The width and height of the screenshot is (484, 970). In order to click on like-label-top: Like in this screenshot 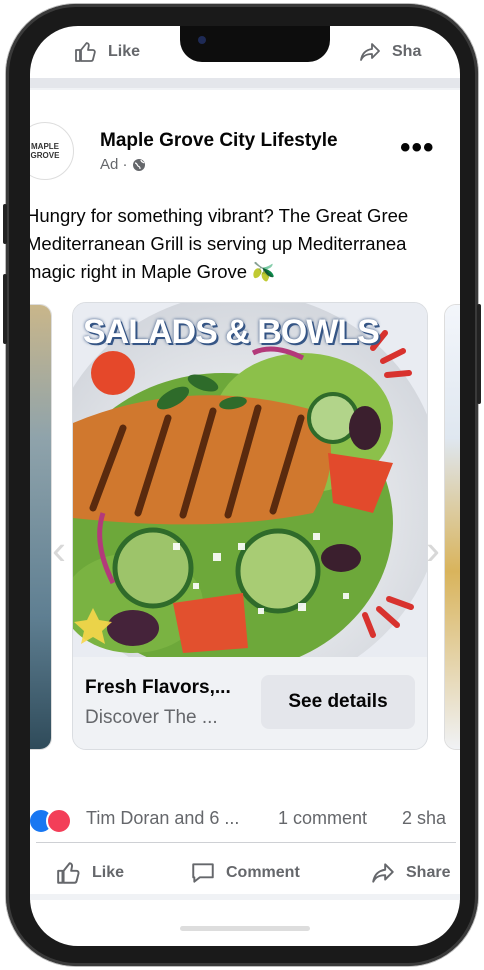, I will do `click(124, 51)`.